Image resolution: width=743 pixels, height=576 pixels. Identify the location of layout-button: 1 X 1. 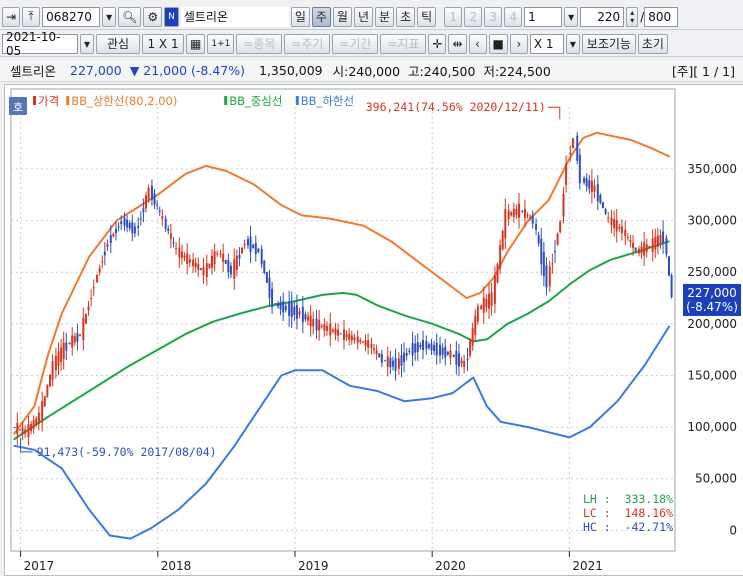
(163, 43).